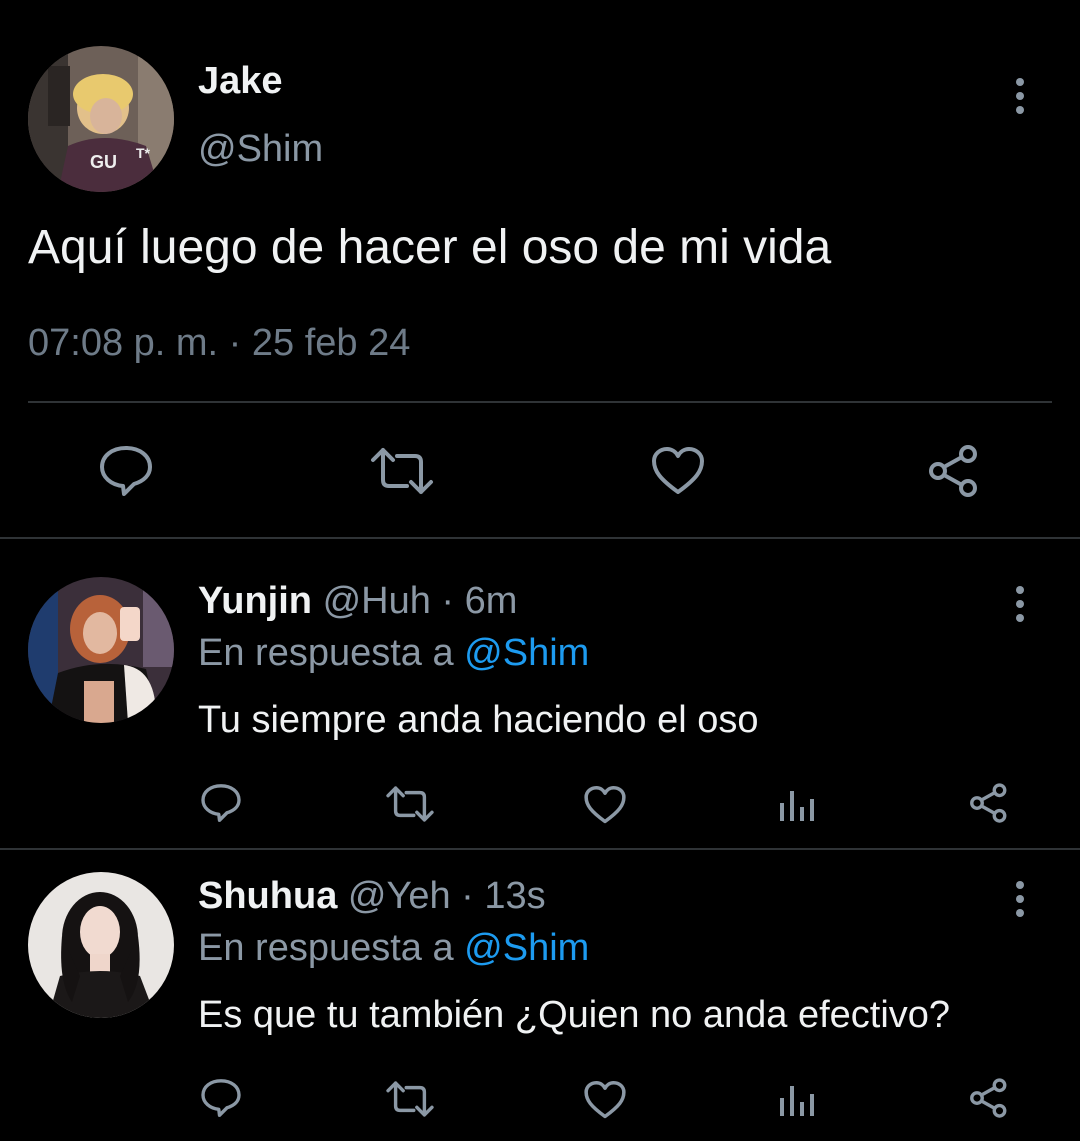 The width and height of the screenshot is (1080, 1141). What do you see at coordinates (103, 162) in the screenshot?
I see `svg-text: GU` at bounding box center [103, 162].